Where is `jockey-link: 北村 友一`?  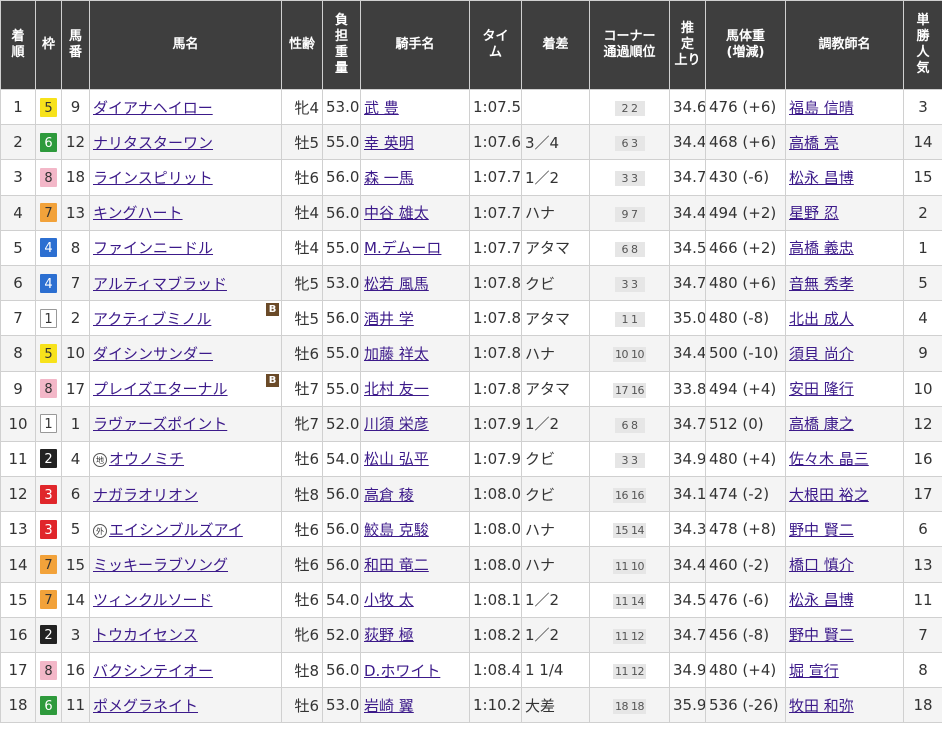 jockey-link: 北村 友一 is located at coordinates (396, 389).